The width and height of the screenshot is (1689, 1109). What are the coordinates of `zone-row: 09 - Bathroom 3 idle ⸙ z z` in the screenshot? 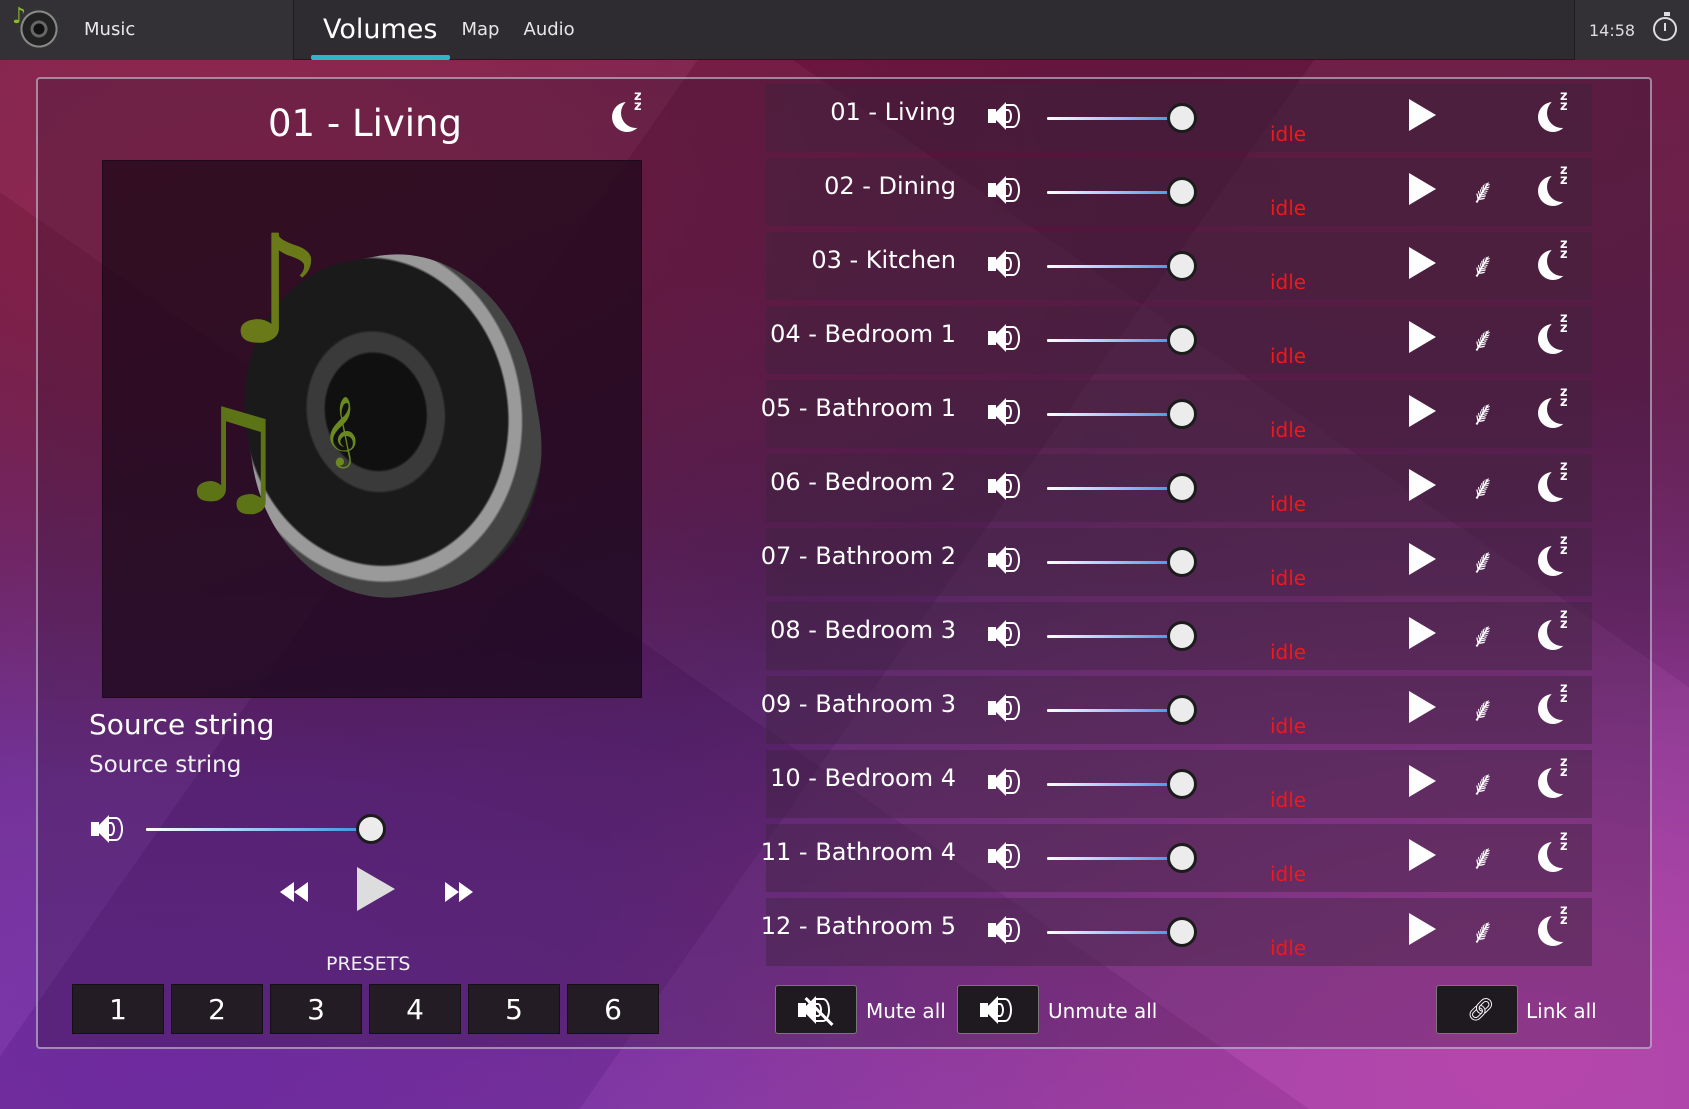 It's located at (1176, 710).